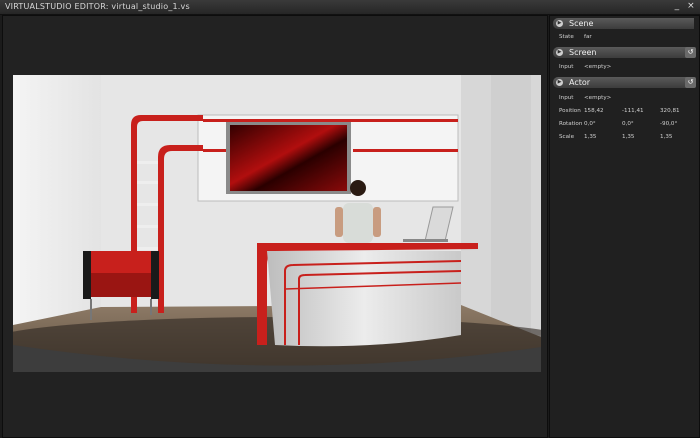 The width and height of the screenshot is (700, 438). I want to click on scale-y: 1,35, so click(628, 137).